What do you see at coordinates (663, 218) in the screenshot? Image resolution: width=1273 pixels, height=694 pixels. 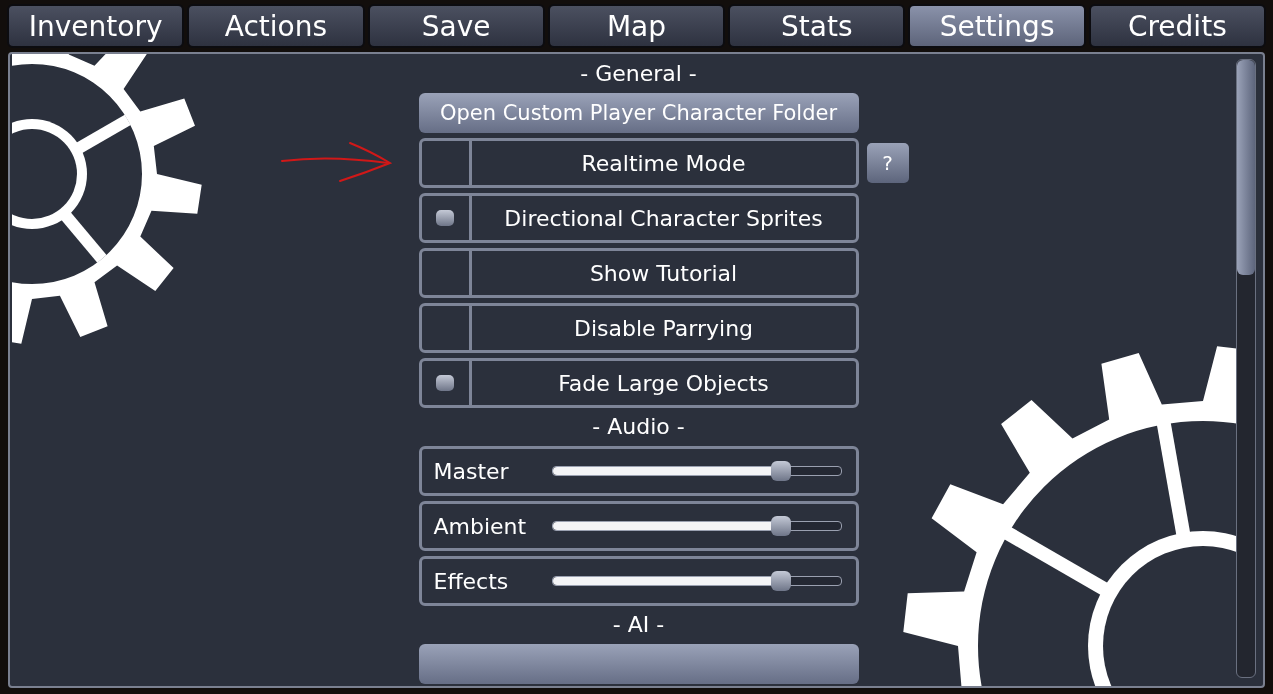 I see `toggle-label: Directional Character Sprites` at bounding box center [663, 218].